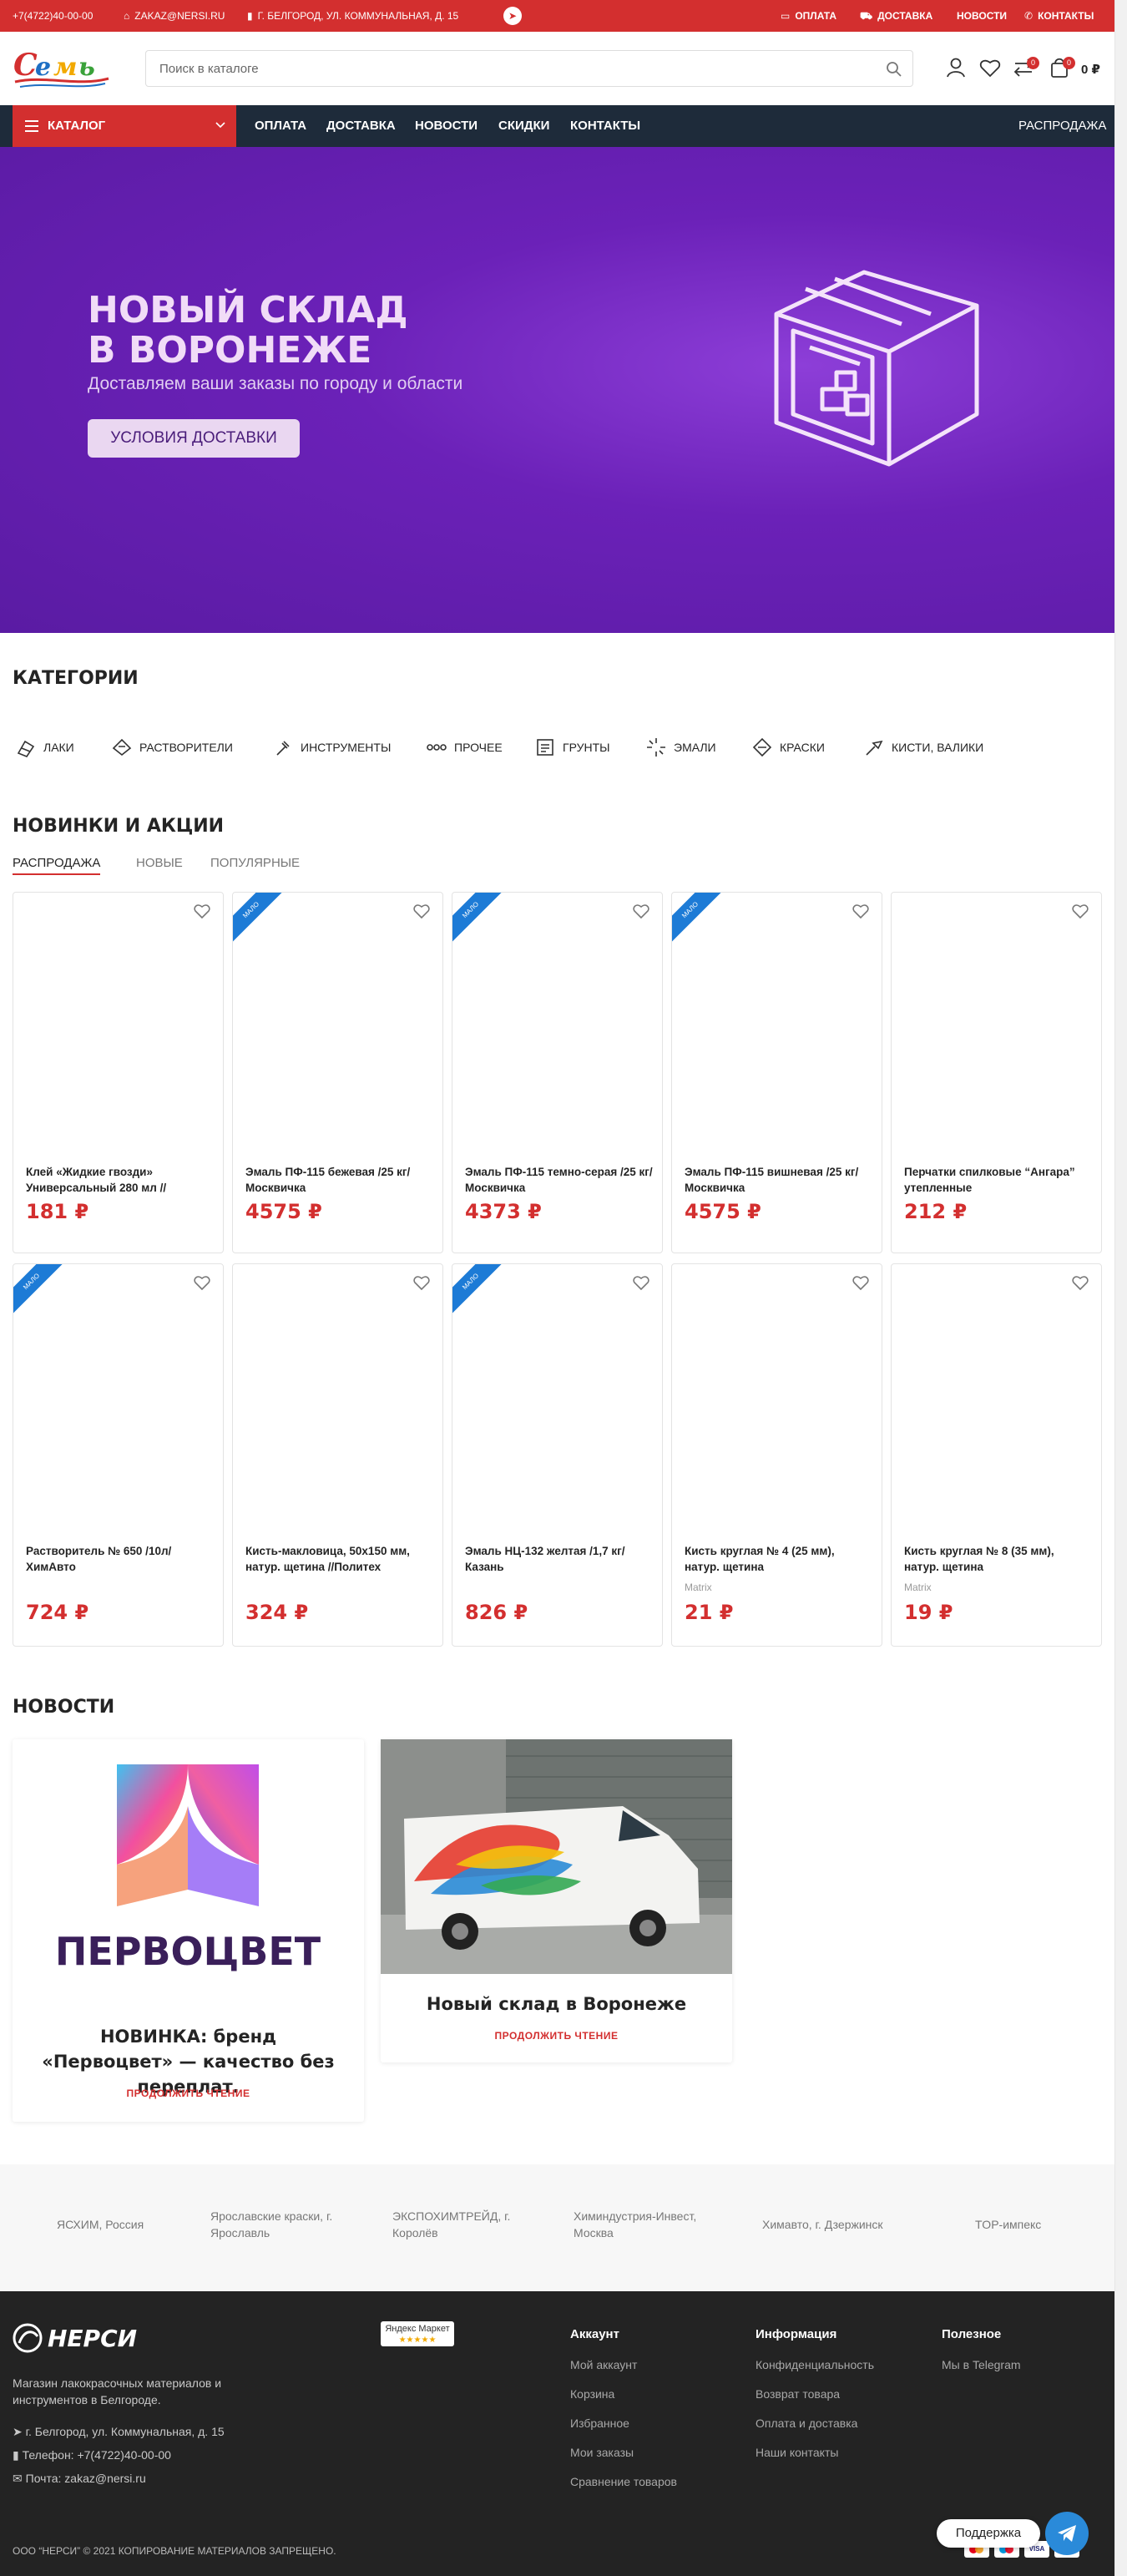 The width and height of the screenshot is (1127, 2576). I want to click on topbar-email: ⌂ ZAKAZ@NERSI.RU, so click(174, 16).